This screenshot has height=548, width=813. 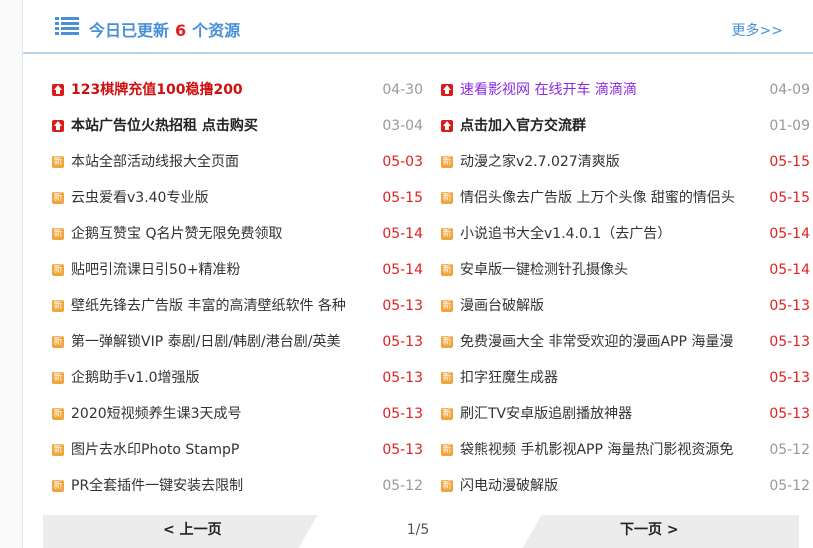 What do you see at coordinates (421, 531) in the screenshot?
I see `pagination: < 上一页 1/5 下一页 >` at bounding box center [421, 531].